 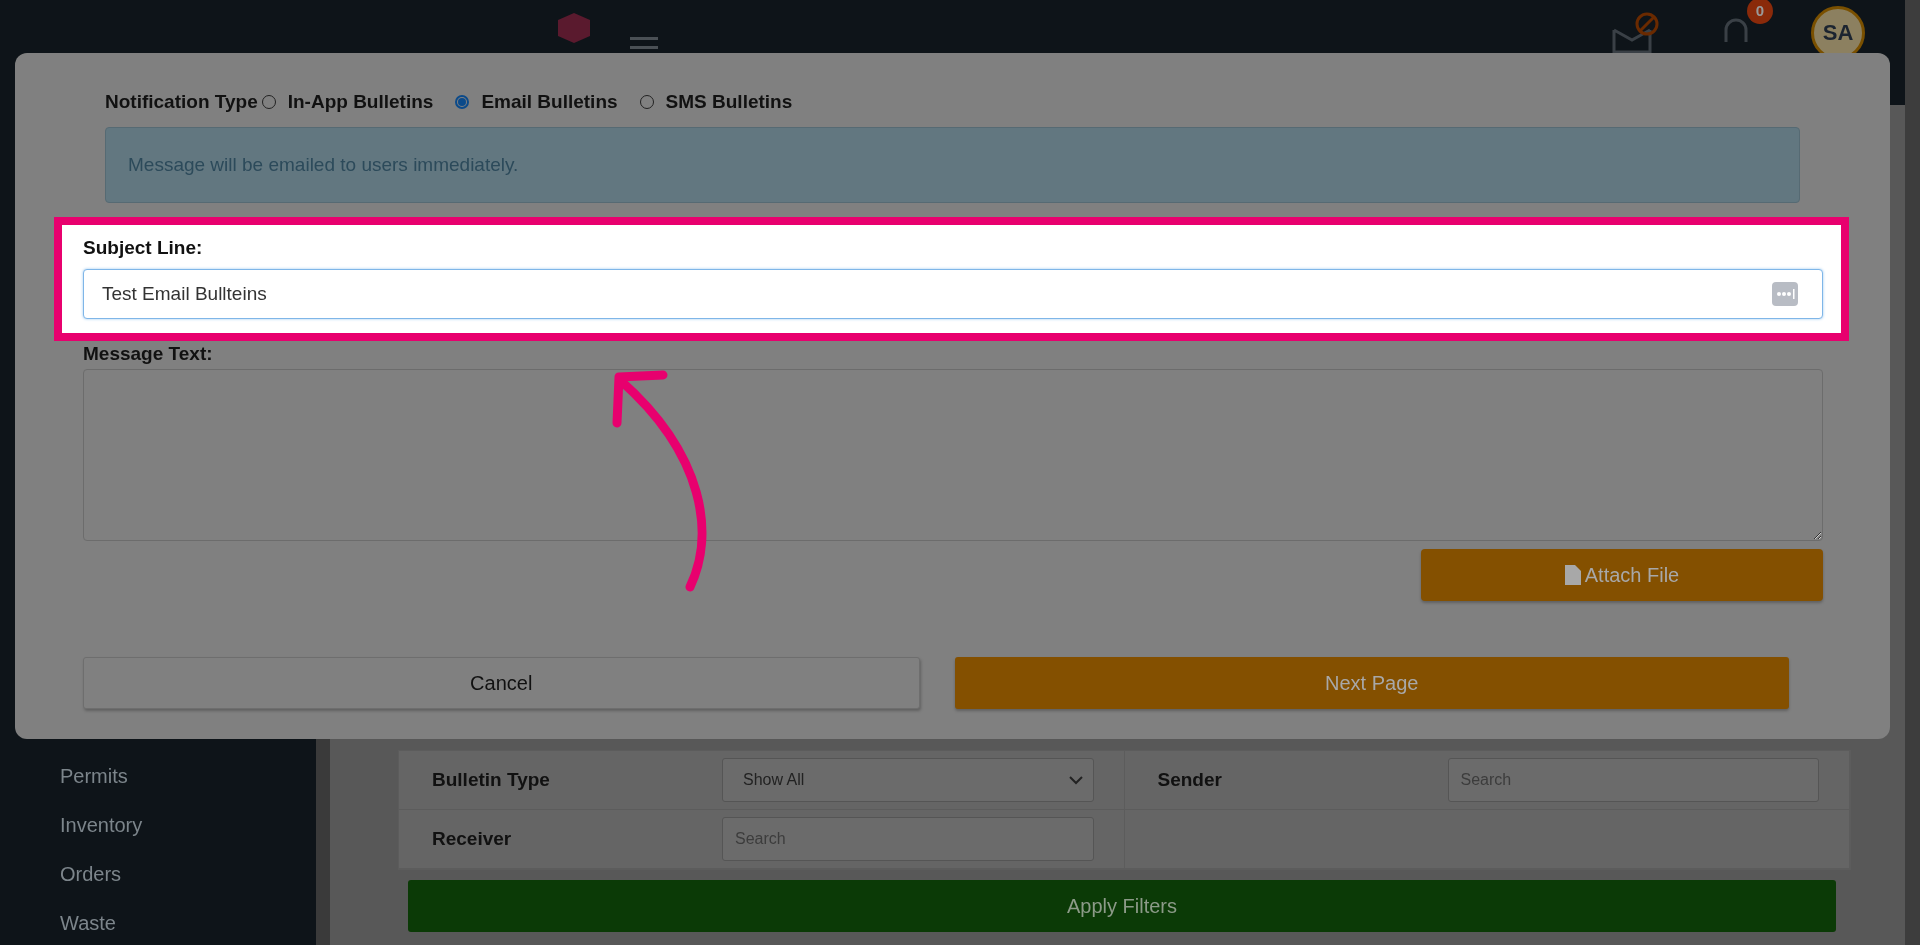 I want to click on sidebar-item: Permits, so click(x=188, y=776).